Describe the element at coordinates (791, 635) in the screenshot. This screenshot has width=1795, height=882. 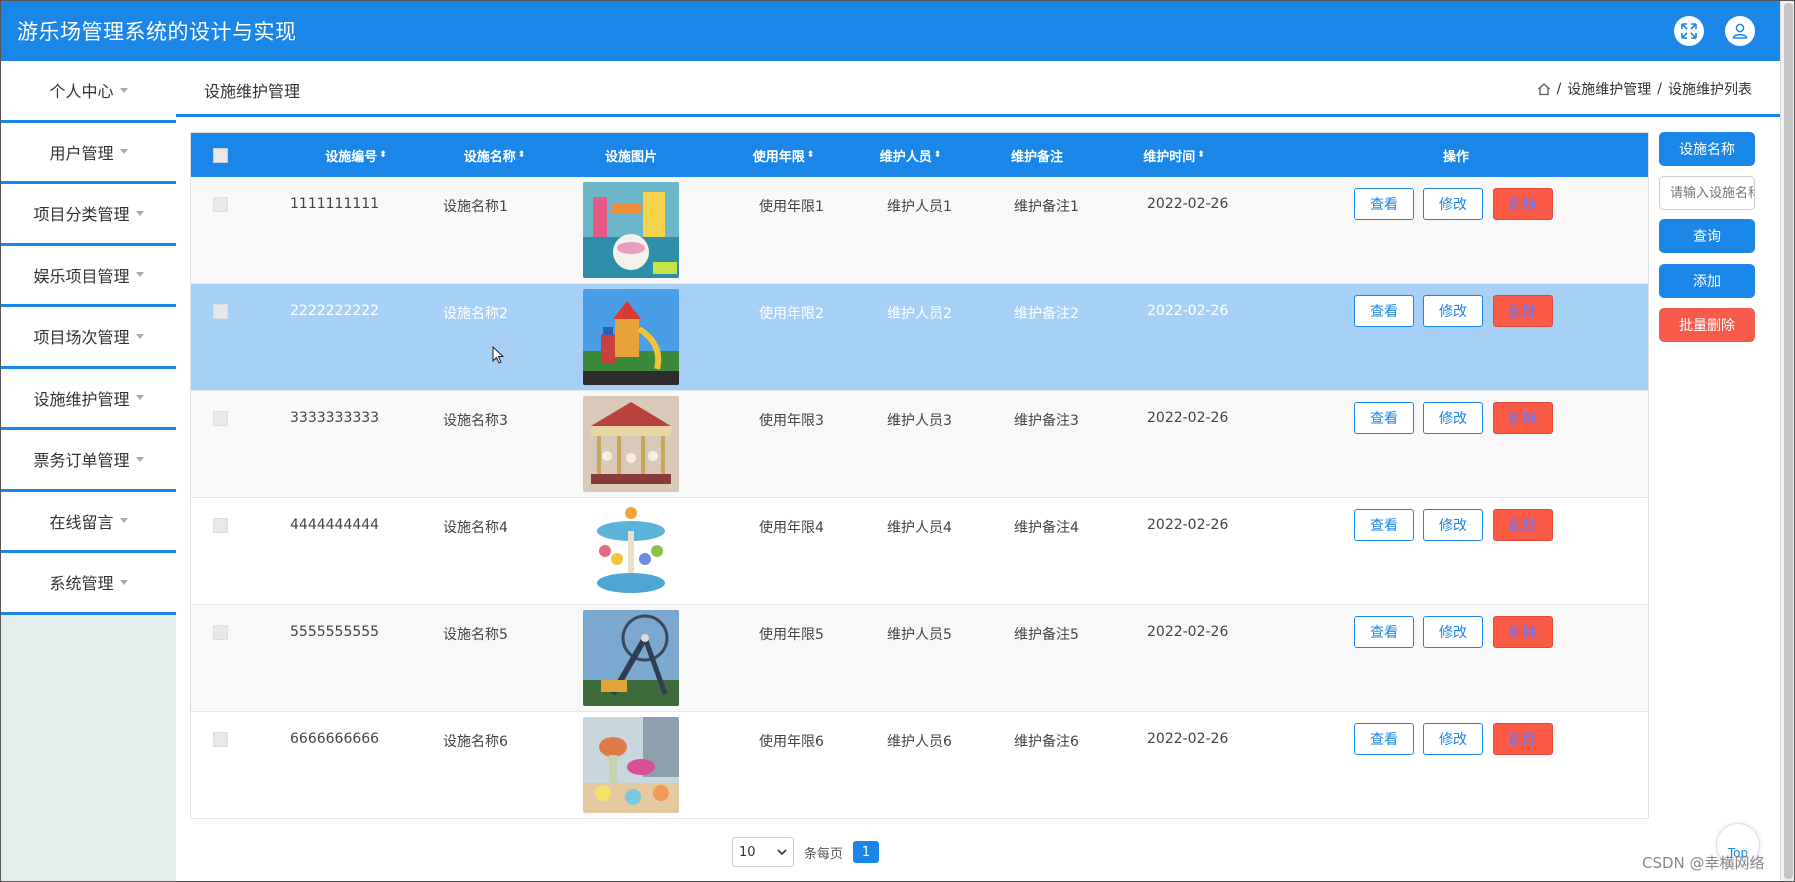
I see `cell-years: 使用年限5` at that location.